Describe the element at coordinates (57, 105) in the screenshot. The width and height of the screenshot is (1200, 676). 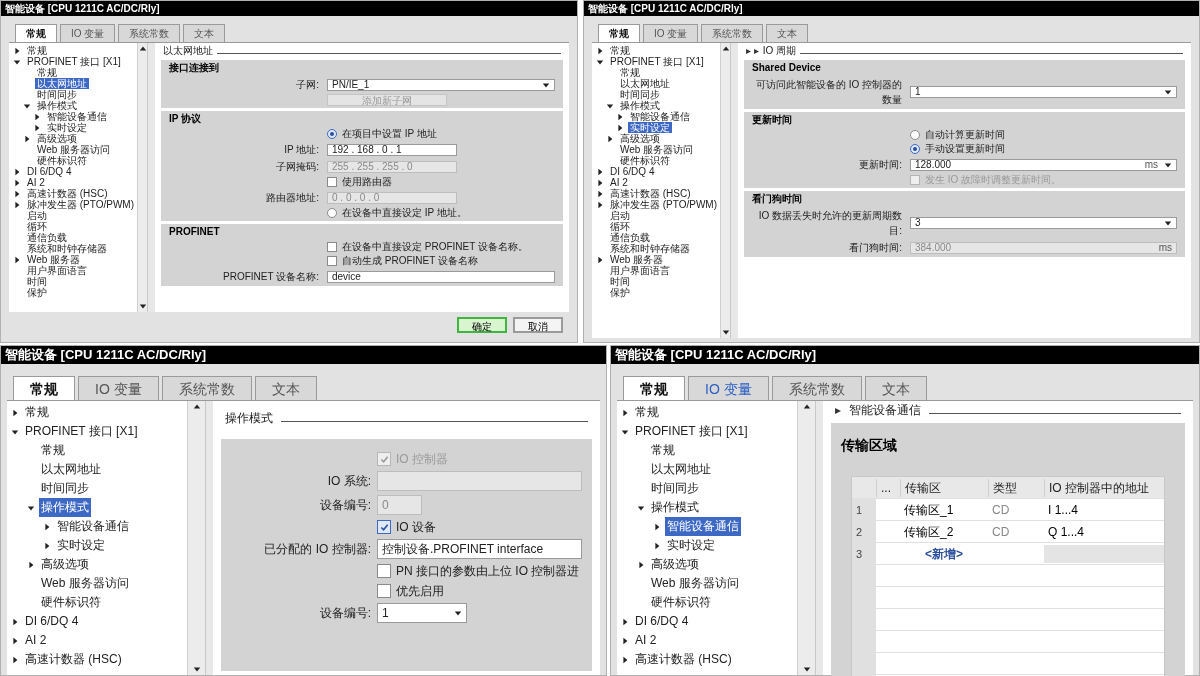
I see `tree-item: 操作模式` at that location.